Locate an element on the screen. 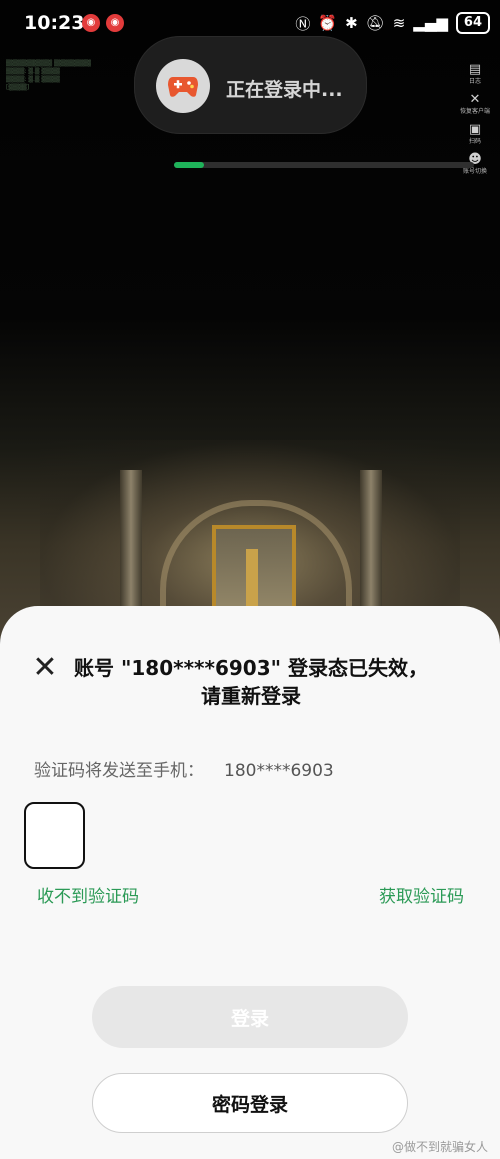 This screenshot has width=500, height=1159. nfc-icon: Ⓝ is located at coordinates (303, 23).